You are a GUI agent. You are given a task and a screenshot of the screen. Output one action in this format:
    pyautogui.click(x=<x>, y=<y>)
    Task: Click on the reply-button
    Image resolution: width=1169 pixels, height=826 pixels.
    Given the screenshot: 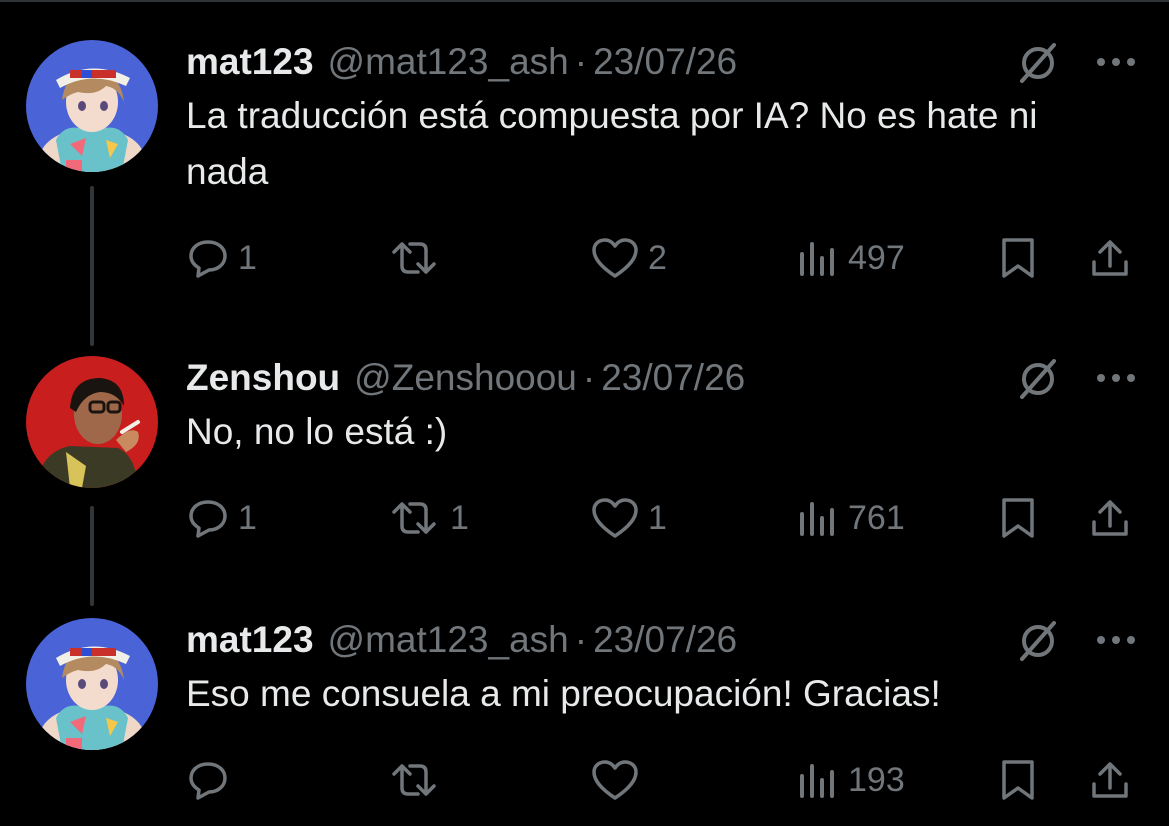 What is the action you would take?
    pyautogui.click(x=212, y=780)
    